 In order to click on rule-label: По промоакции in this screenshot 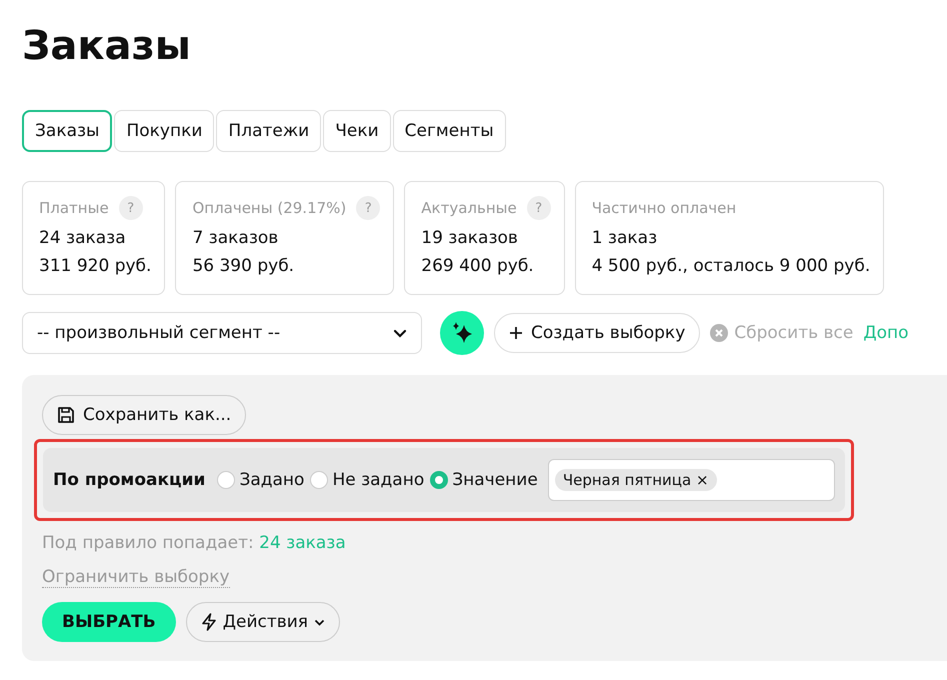, I will do `click(129, 480)`.